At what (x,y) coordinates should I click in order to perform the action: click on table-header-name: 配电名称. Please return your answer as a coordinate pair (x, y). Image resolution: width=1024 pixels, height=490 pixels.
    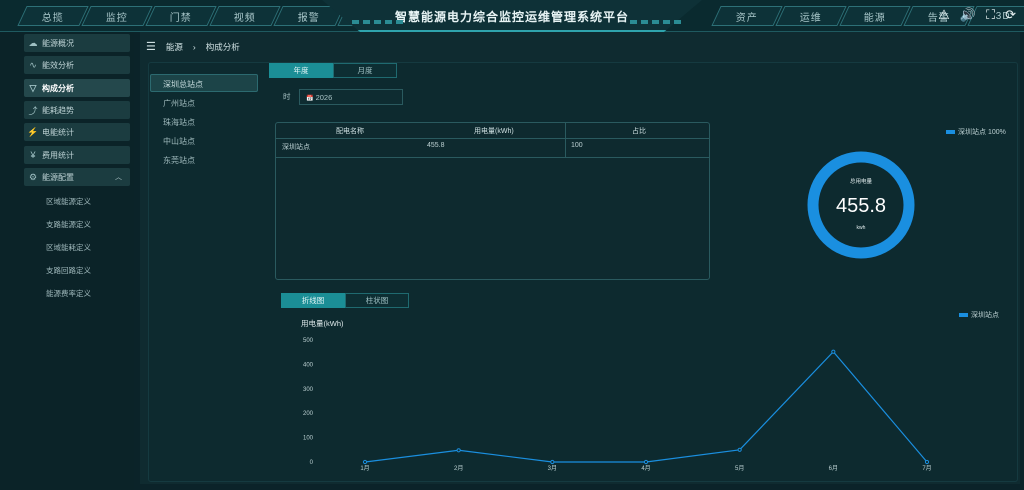
    Looking at the image, I should click on (350, 131).